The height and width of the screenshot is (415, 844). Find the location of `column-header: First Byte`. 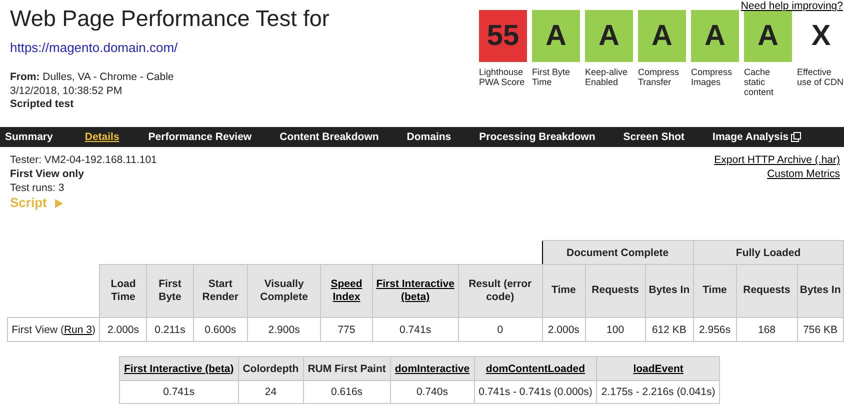

column-header: First Byte is located at coordinates (170, 291).